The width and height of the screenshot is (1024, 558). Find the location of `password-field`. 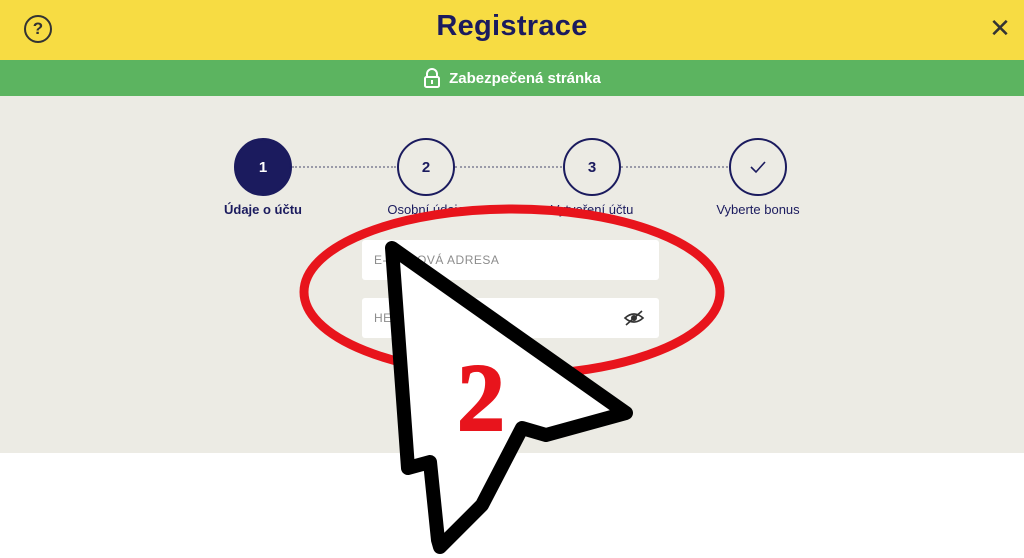

password-field is located at coordinates (510, 318).